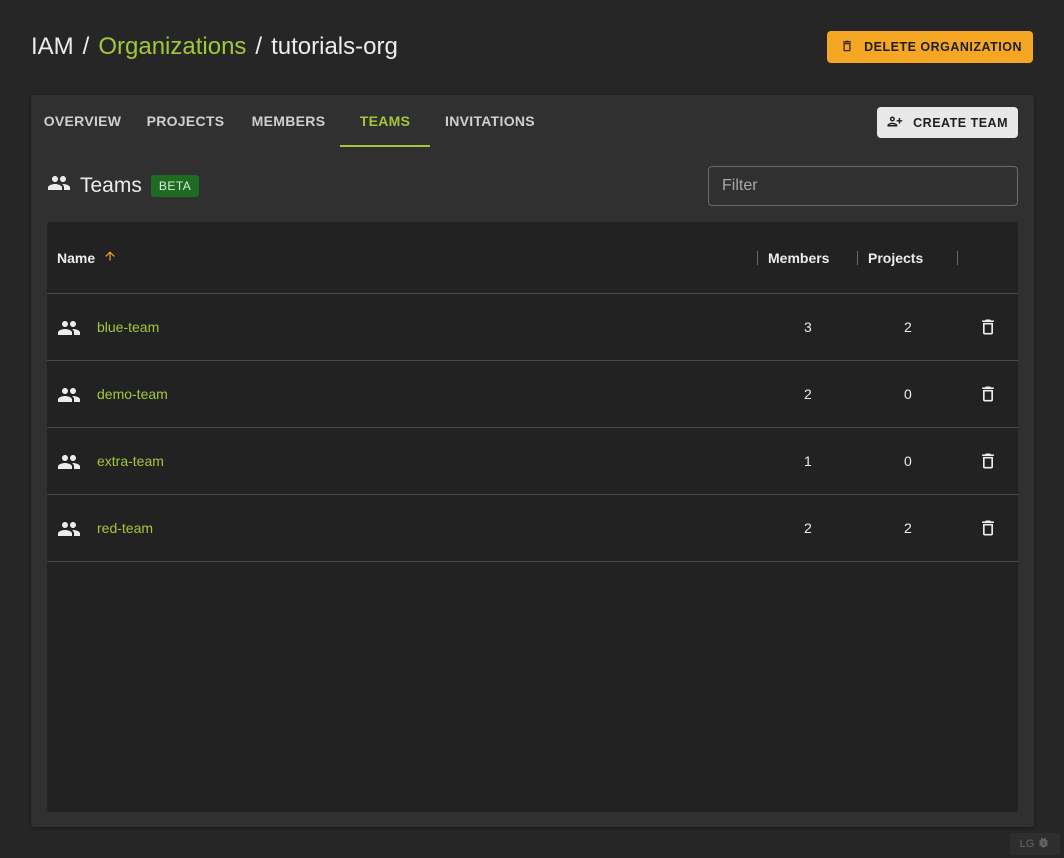 The image size is (1064, 858). I want to click on breadcrumb-current: tutorials-org, so click(334, 46).